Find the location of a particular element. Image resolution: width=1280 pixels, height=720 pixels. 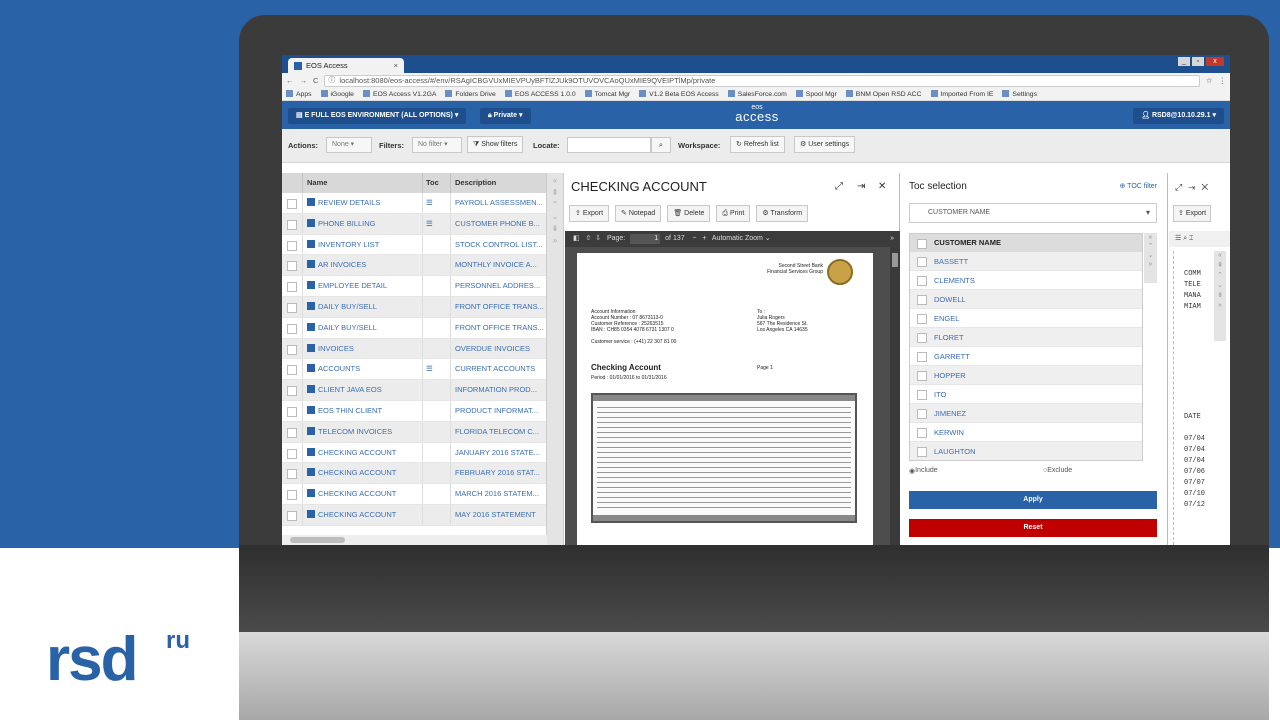

select-all-column is located at coordinates (292, 183).